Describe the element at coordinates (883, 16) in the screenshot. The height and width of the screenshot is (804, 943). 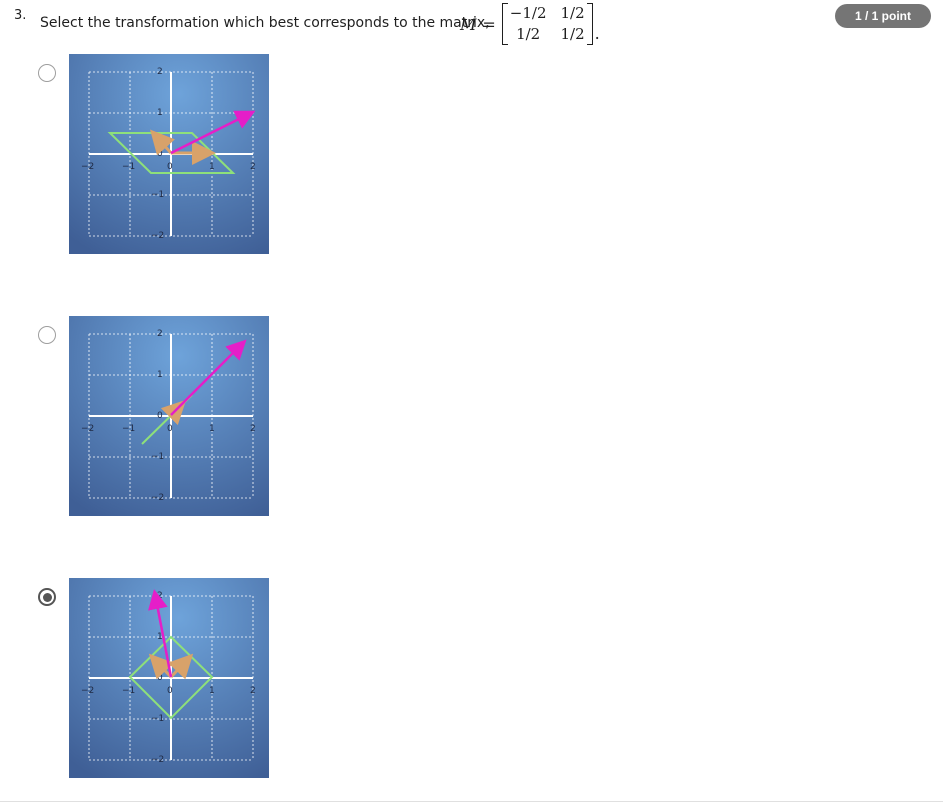
I see `score-badge: 1 / 1 point` at that location.